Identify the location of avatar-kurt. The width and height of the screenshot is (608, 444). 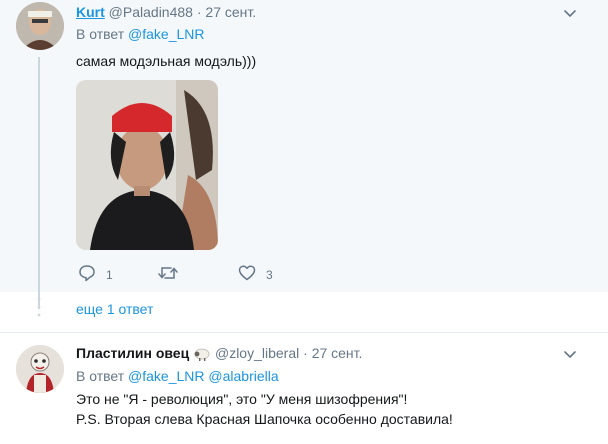
(40, 26).